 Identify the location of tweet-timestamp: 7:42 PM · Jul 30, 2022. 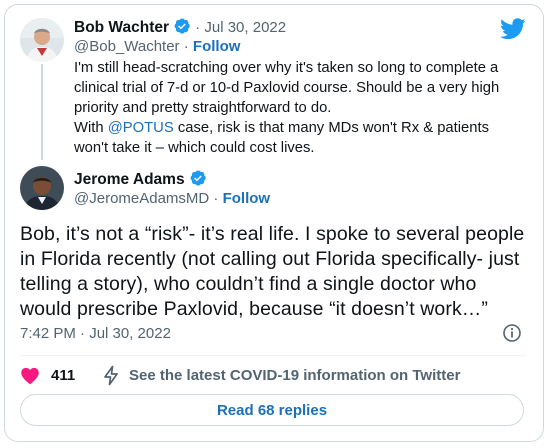
(95, 333).